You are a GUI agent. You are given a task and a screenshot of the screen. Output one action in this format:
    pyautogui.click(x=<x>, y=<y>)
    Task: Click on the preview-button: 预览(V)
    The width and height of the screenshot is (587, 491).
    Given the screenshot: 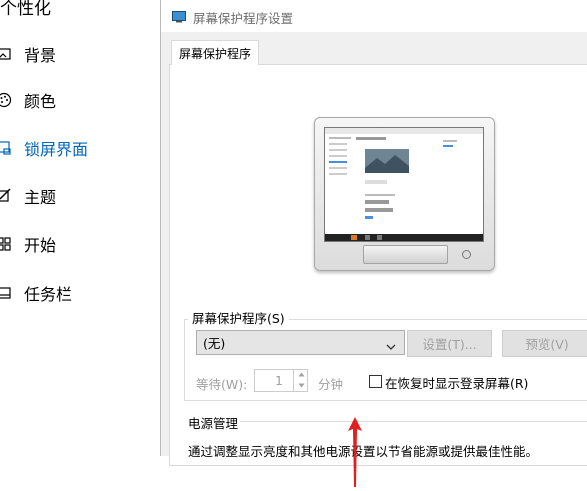 What is the action you would take?
    pyautogui.click(x=544, y=343)
    